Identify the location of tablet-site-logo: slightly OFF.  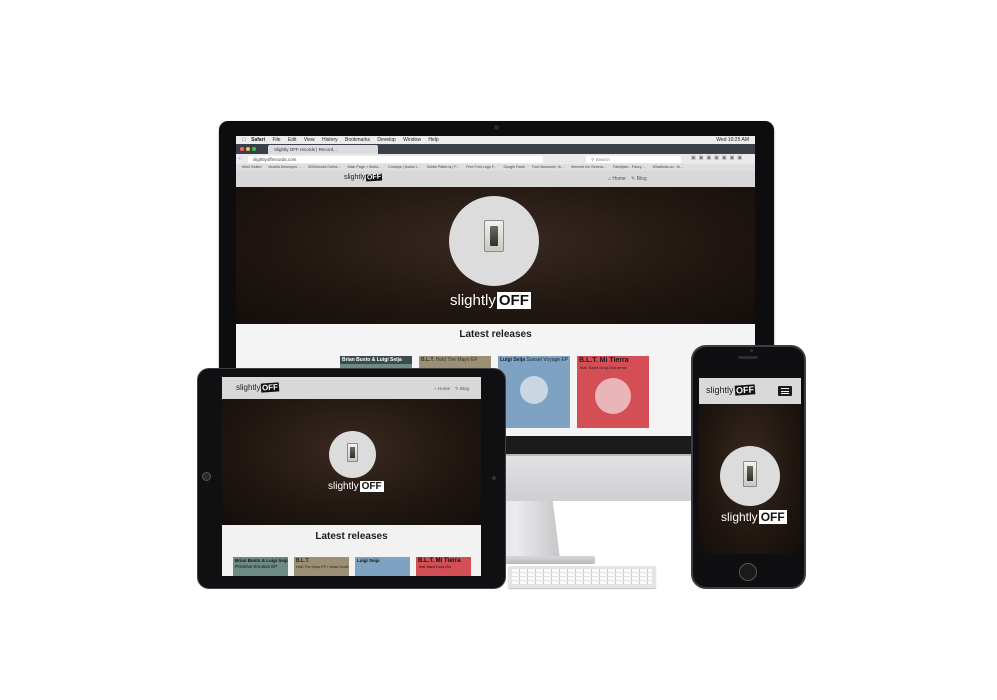
(258, 387).